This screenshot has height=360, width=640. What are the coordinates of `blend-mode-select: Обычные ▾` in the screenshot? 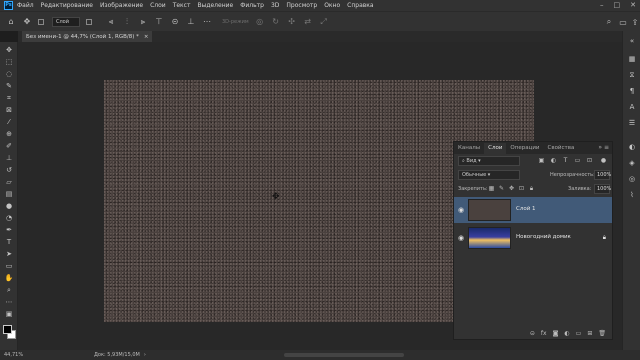 It's located at (489, 175).